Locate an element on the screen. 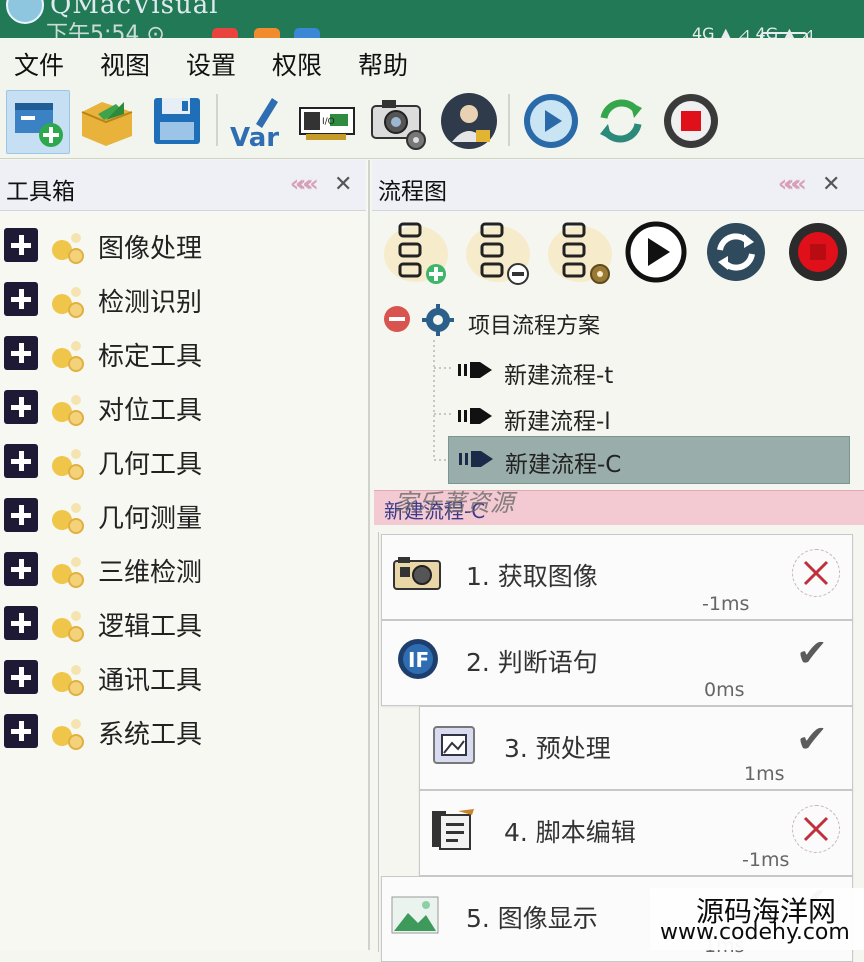 This screenshot has height=962, width=864. toolbox-item: 对位工具 is located at coordinates (184, 407).